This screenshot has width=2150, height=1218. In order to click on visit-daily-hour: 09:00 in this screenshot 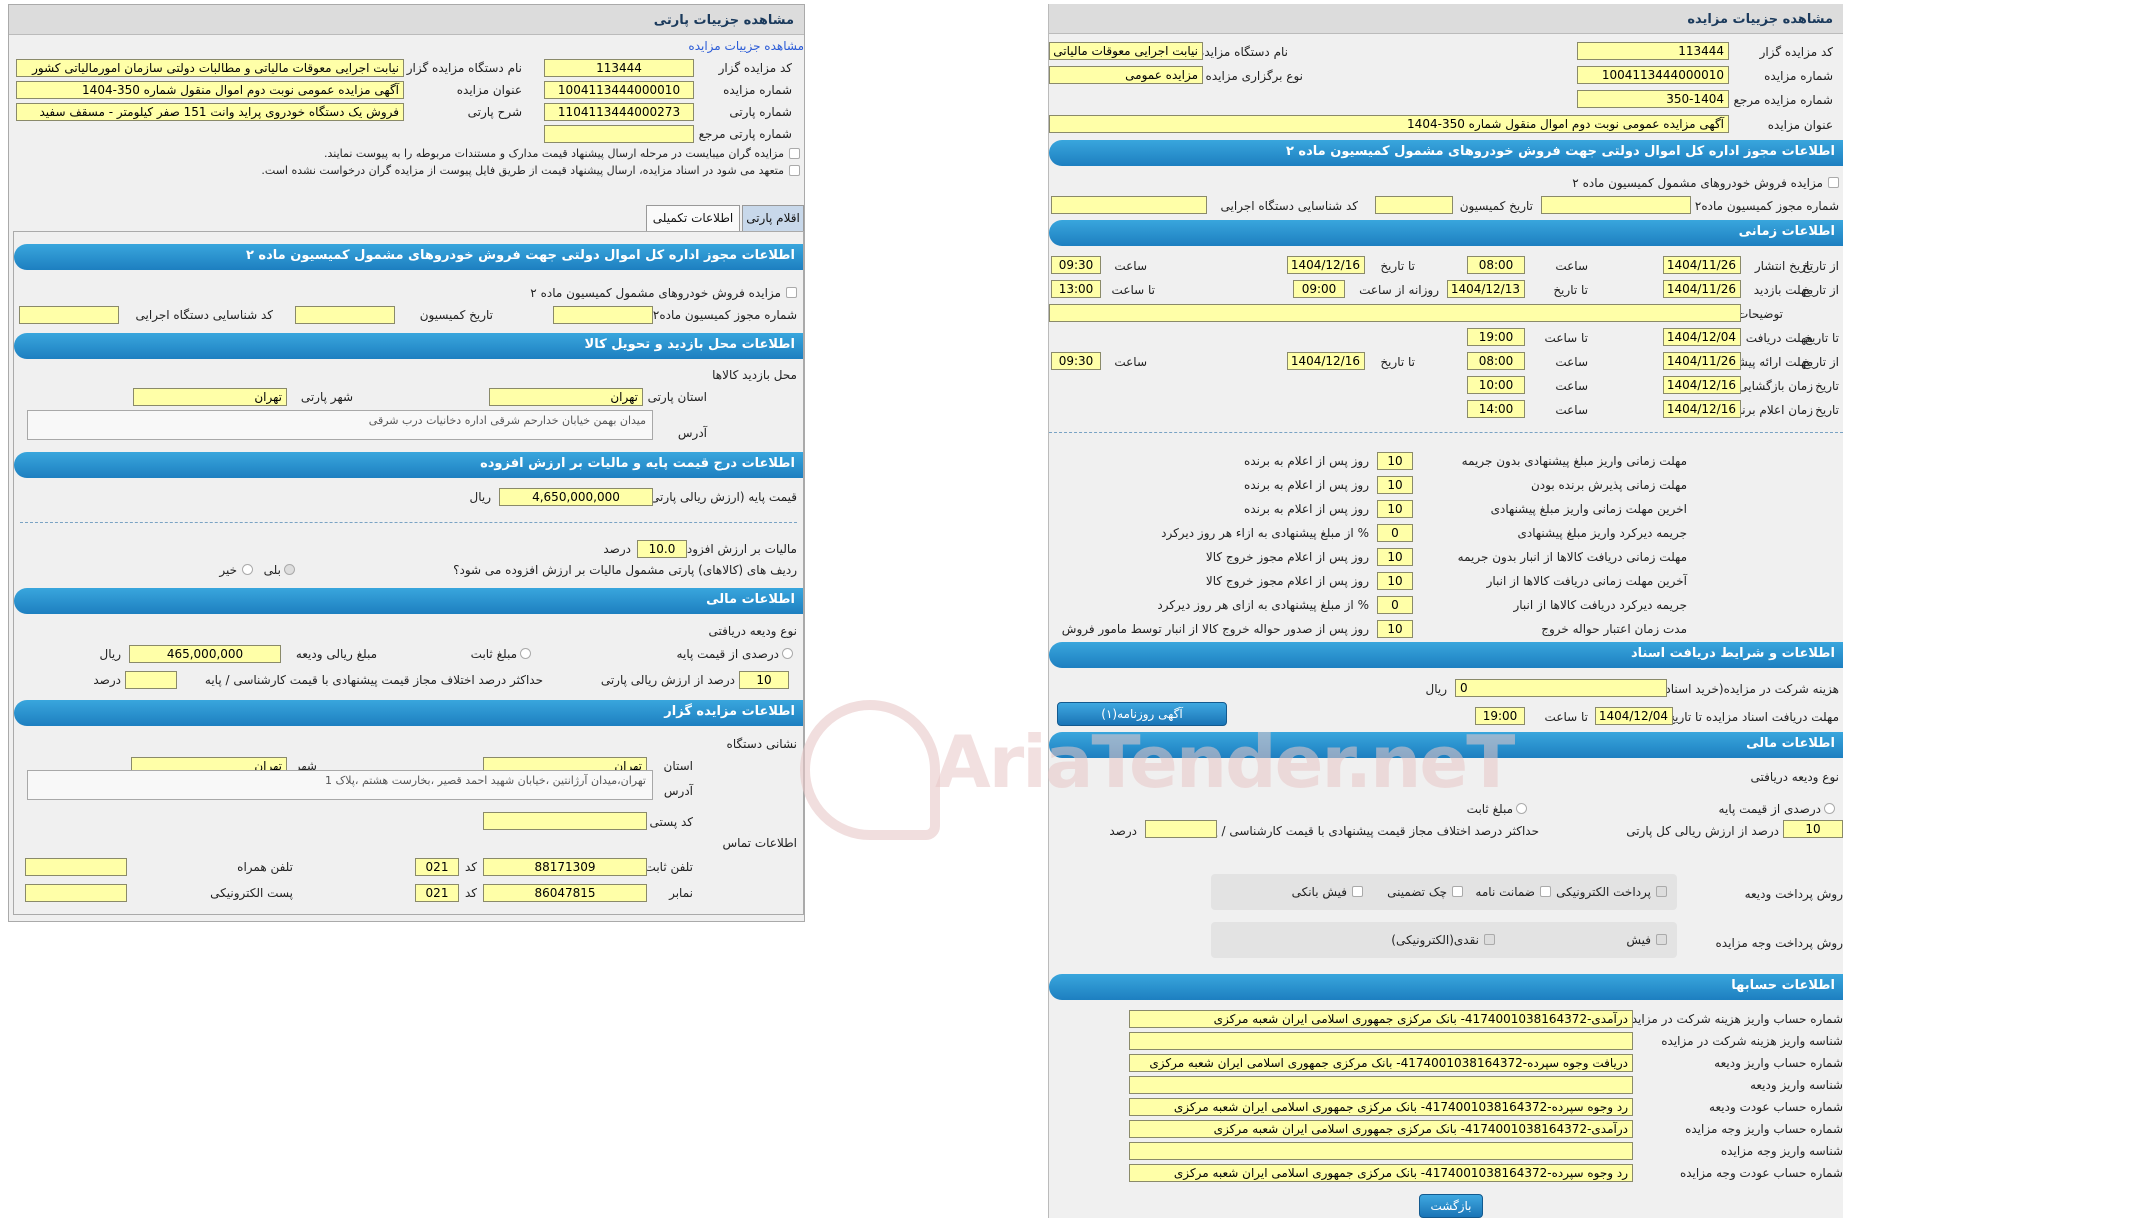, I will do `click(1319, 289)`.